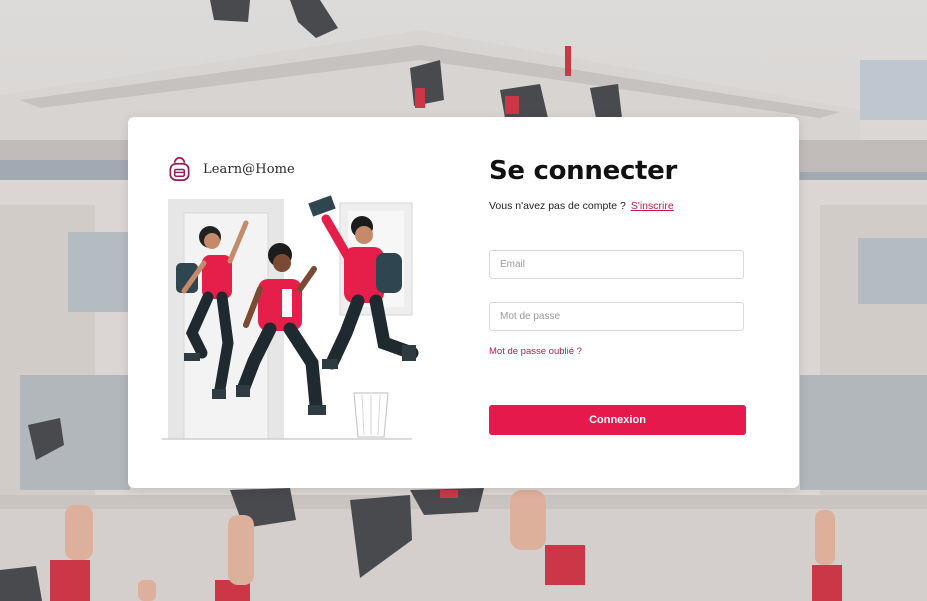 The image size is (927, 601). What do you see at coordinates (557, 206) in the screenshot?
I see `signup-prompt-text: Vous n'avez pas de compte ?` at bounding box center [557, 206].